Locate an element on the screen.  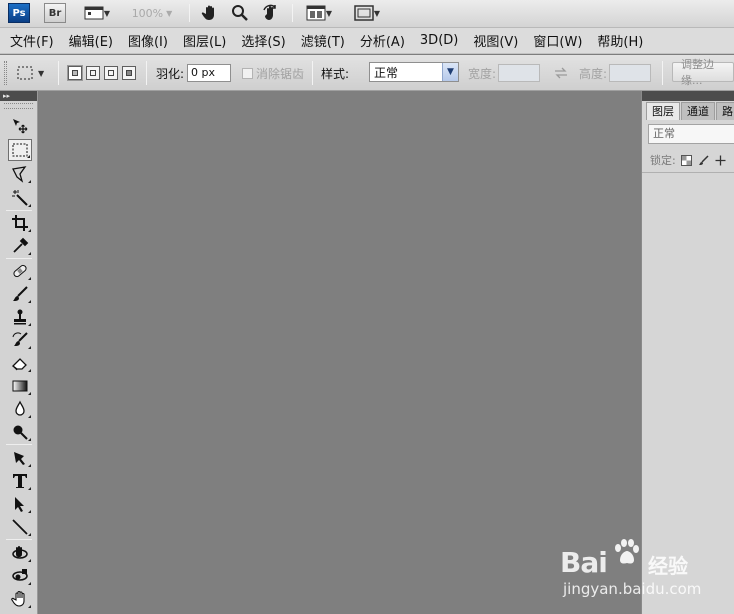
rotate-view-button is located at coordinates (270, 13).